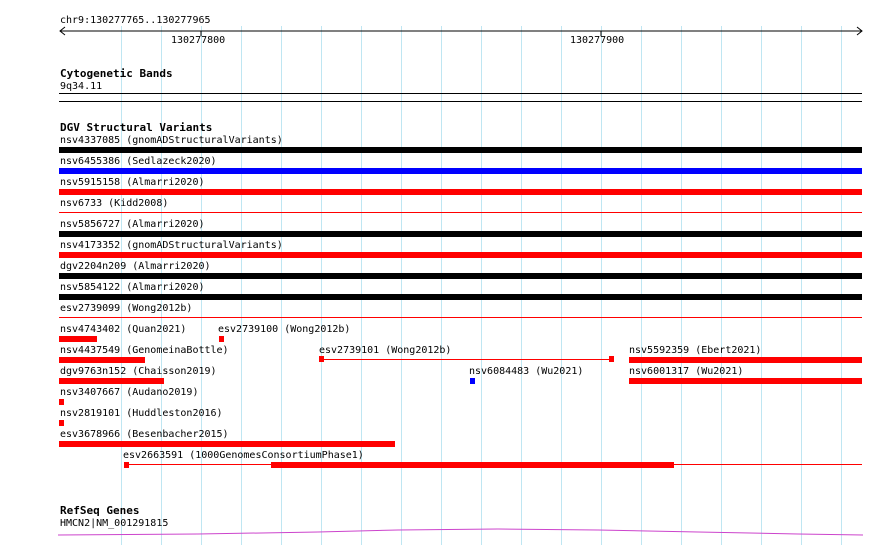 This screenshot has width=890, height=545. Describe the element at coordinates (141, 413) in the screenshot. I see `variant-label: nsv2819101 (Huddleston2016)` at that location.